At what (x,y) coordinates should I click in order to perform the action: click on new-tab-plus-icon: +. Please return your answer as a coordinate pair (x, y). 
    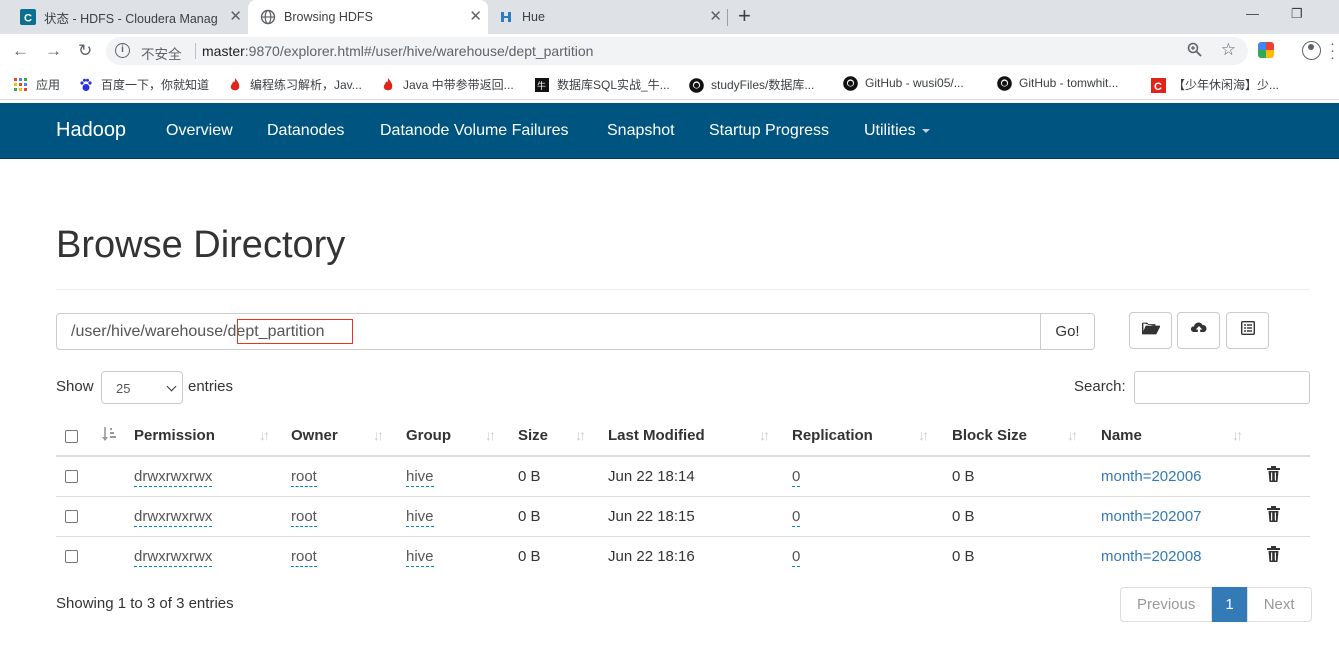
    Looking at the image, I should click on (744, 16).